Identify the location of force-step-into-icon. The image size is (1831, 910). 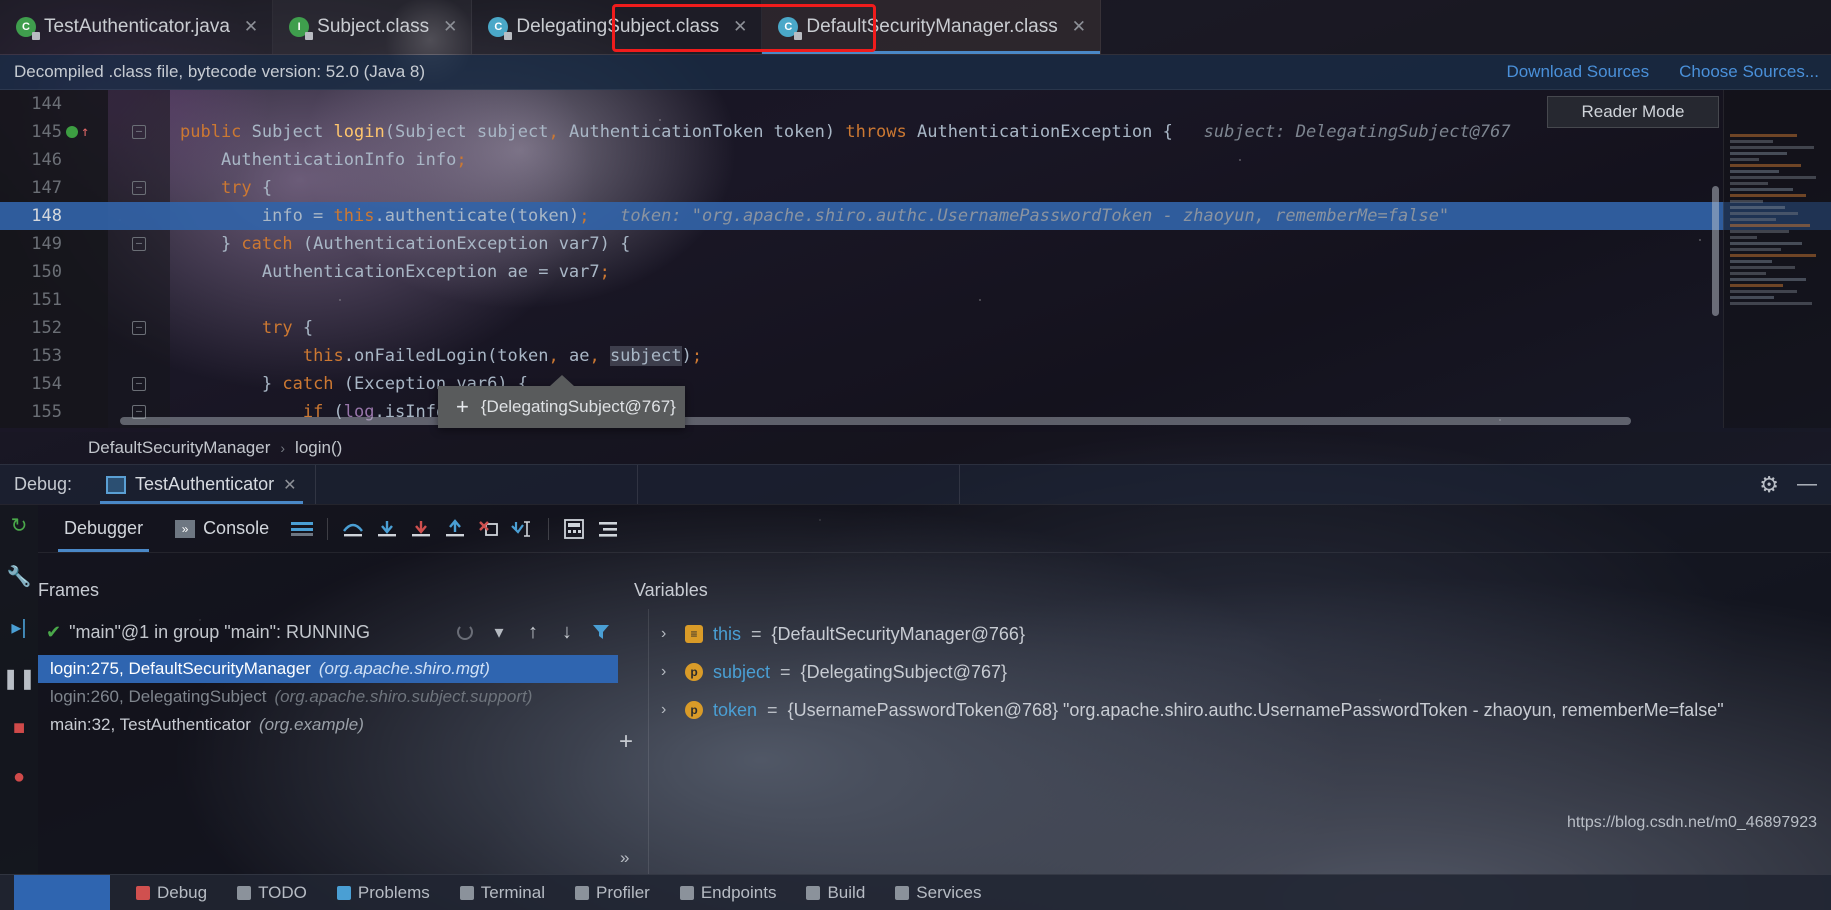
(421, 528).